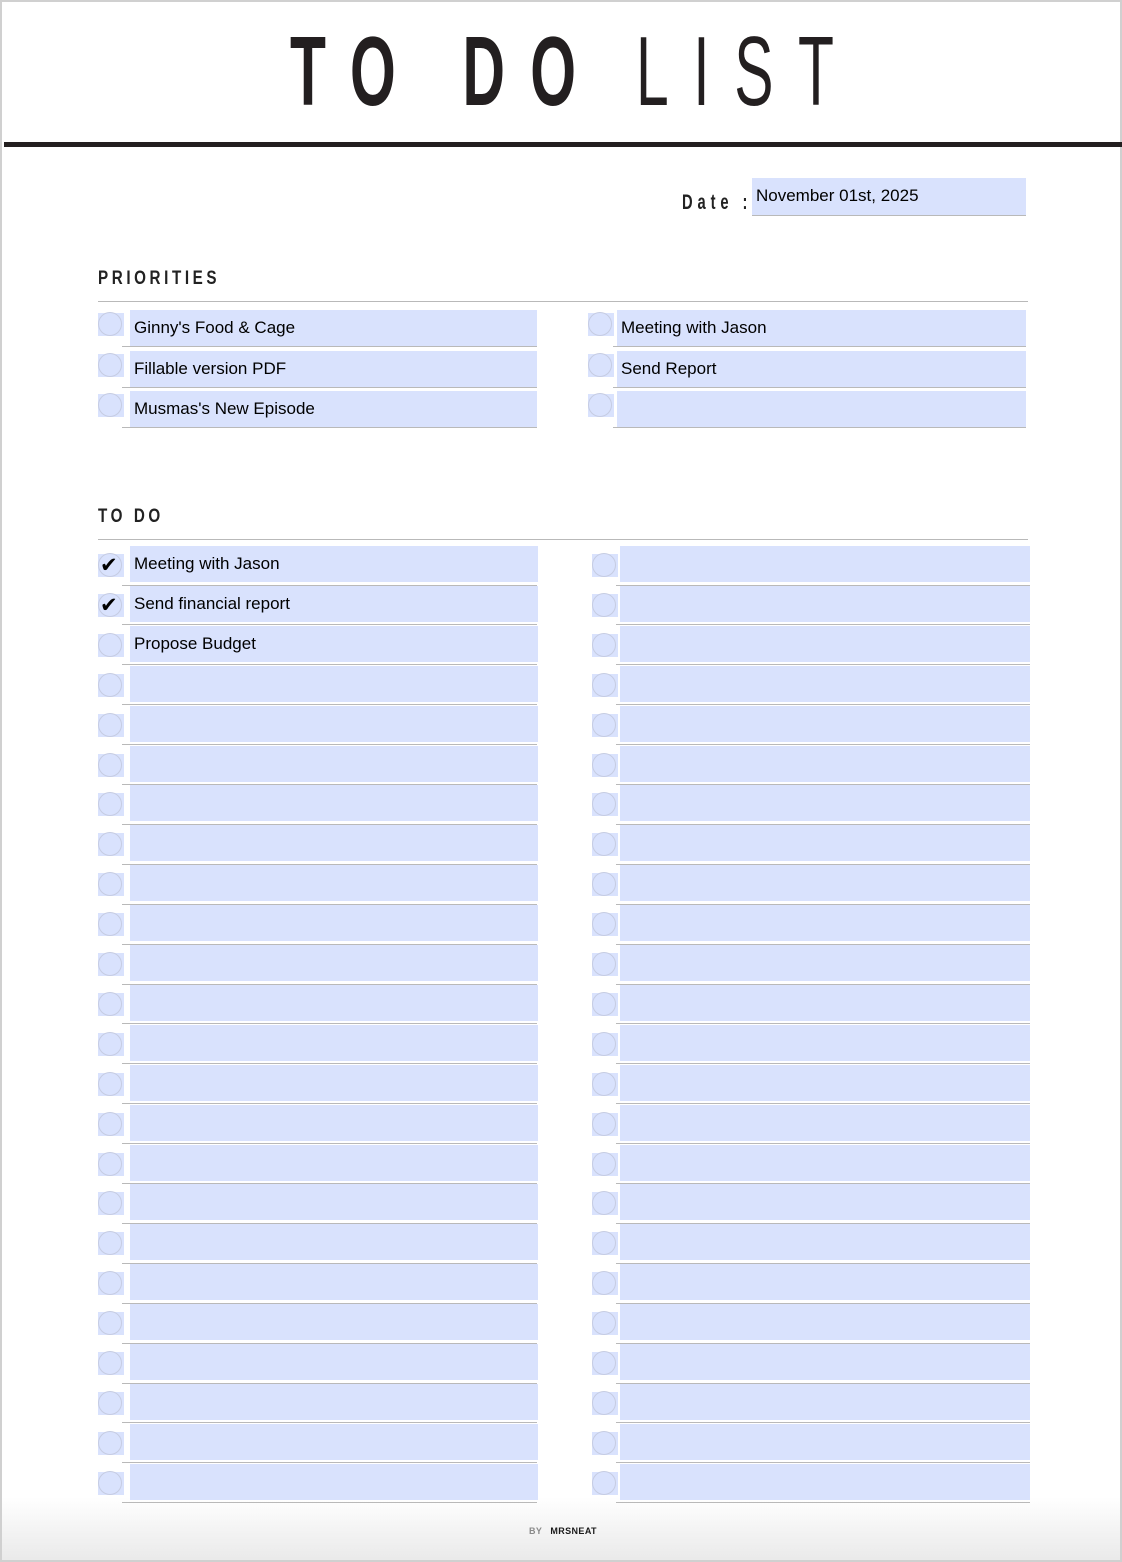 The image size is (1122, 1562). I want to click on date-field, so click(889, 197).